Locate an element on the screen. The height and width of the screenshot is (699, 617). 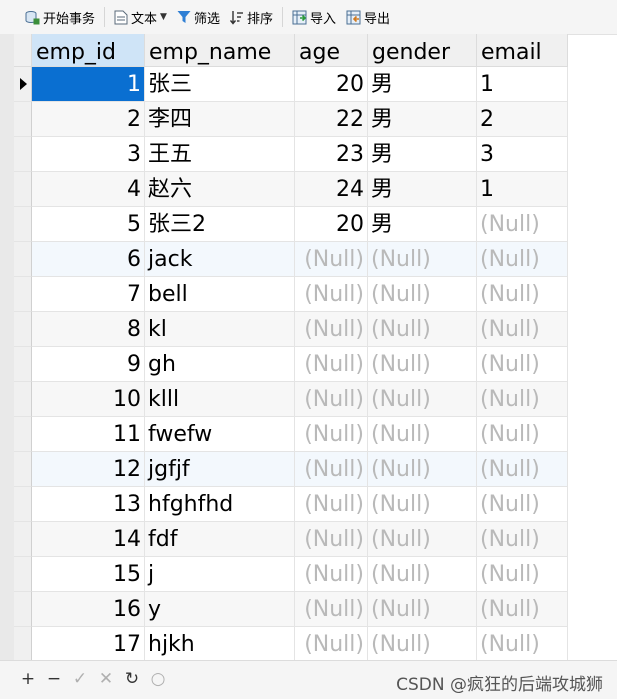
cell-email: 1 is located at coordinates (522, 84).